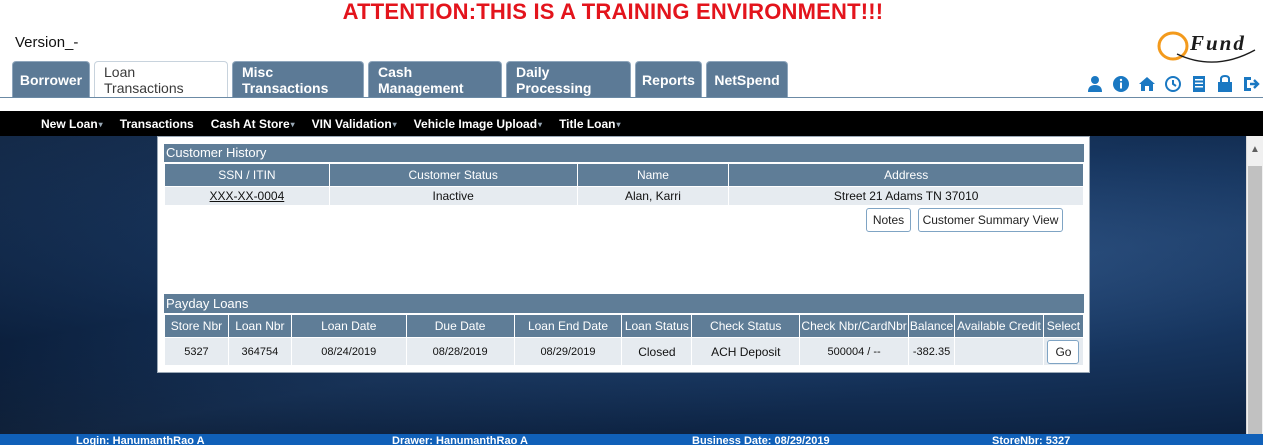  Describe the element at coordinates (47, 42) in the screenshot. I see `version-label: Version_-` at that location.